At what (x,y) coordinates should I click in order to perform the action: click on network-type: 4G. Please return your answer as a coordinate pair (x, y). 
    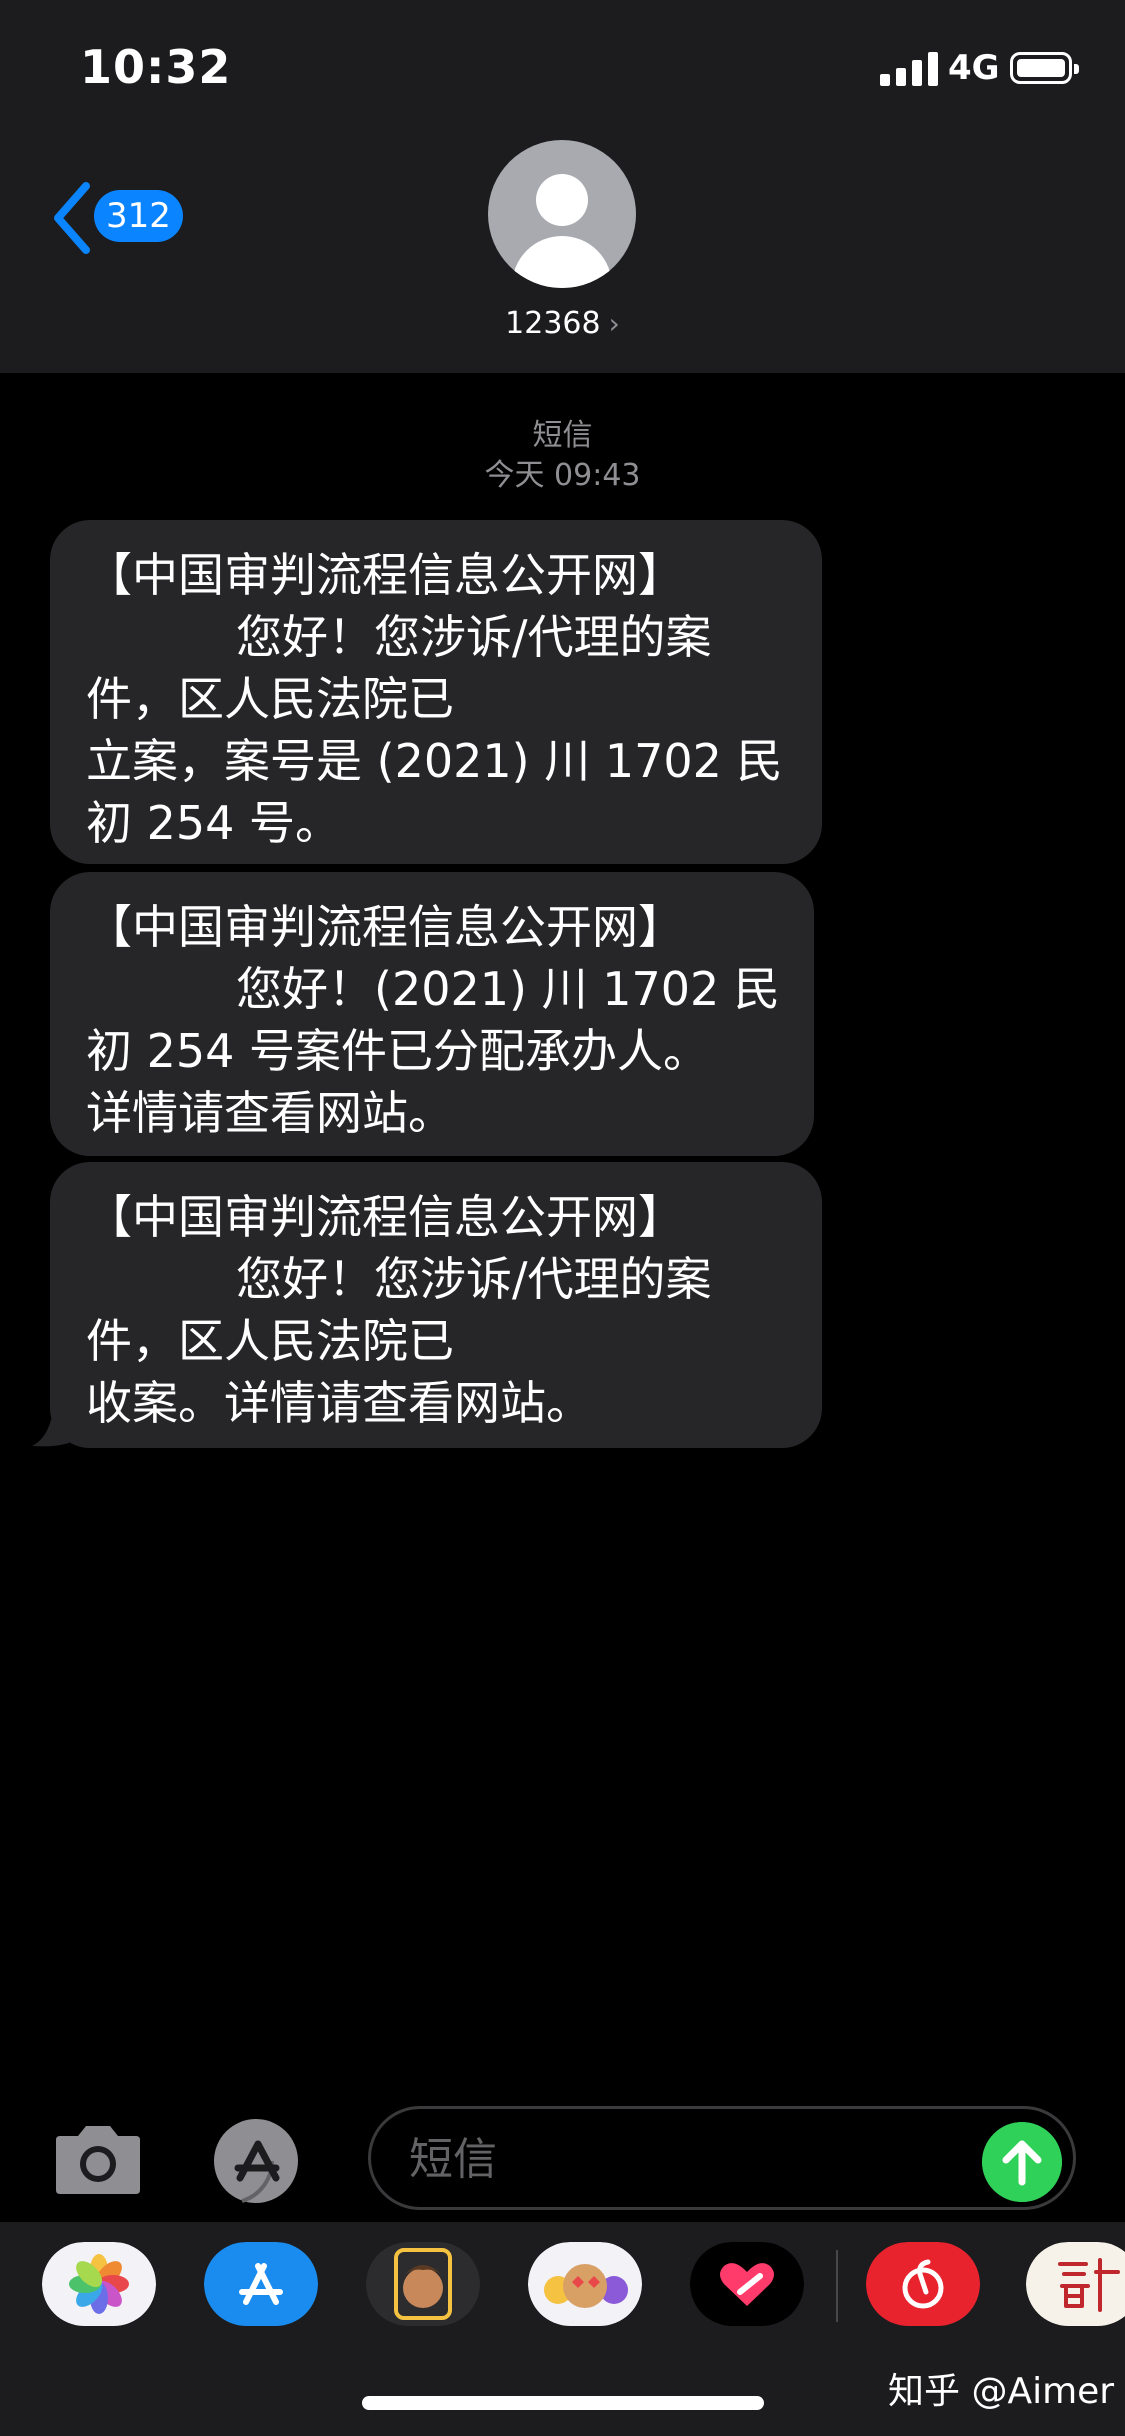
    Looking at the image, I should click on (974, 68).